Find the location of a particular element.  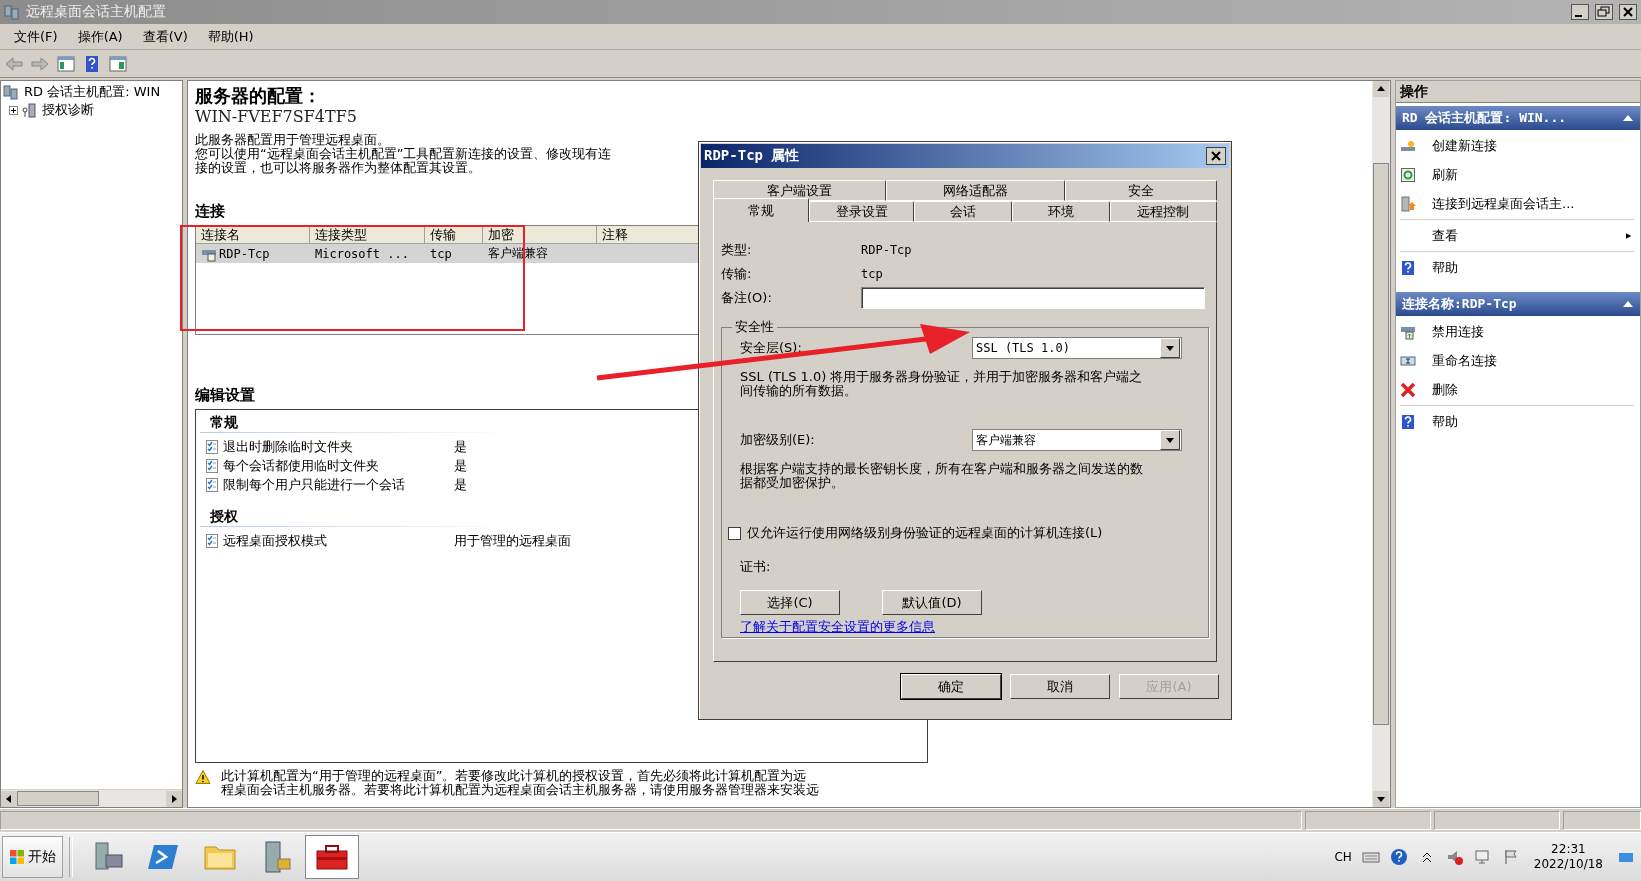

horizontal-scrollbar is located at coordinates (91, 798).